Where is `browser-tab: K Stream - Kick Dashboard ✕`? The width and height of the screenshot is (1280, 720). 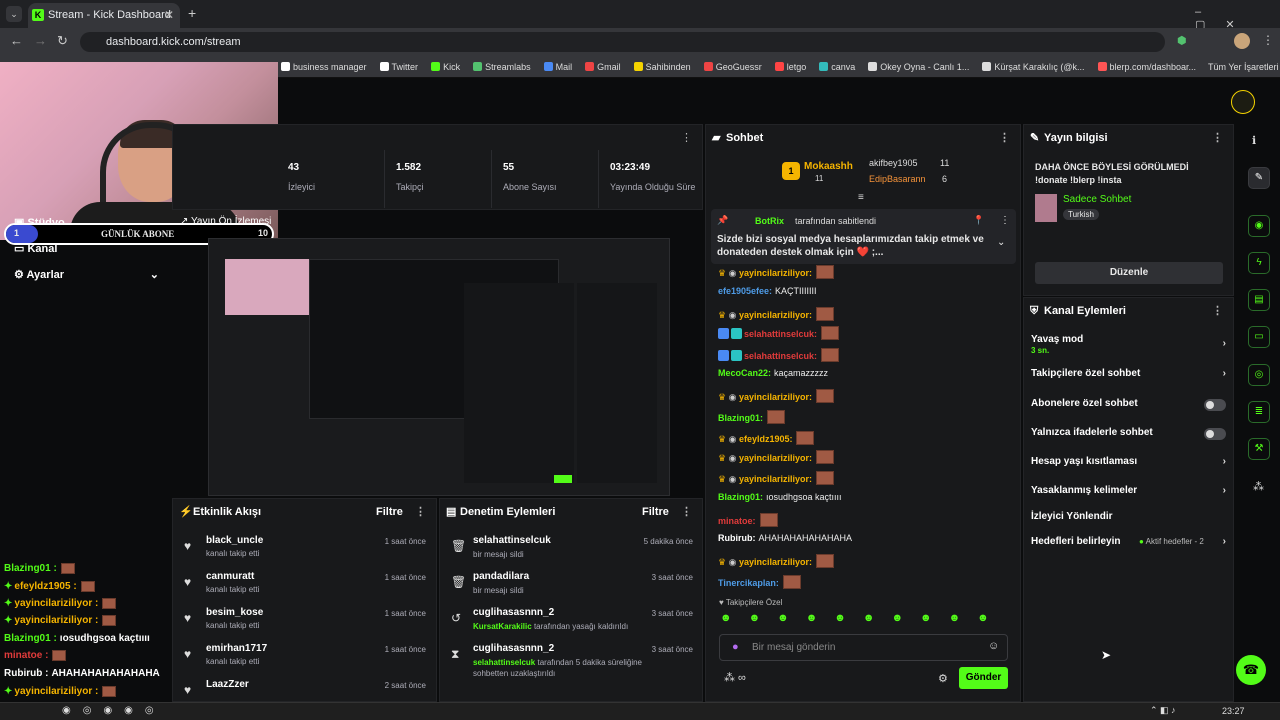 browser-tab: K Stream - Kick Dashboard ✕ is located at coordinates (104, 15).